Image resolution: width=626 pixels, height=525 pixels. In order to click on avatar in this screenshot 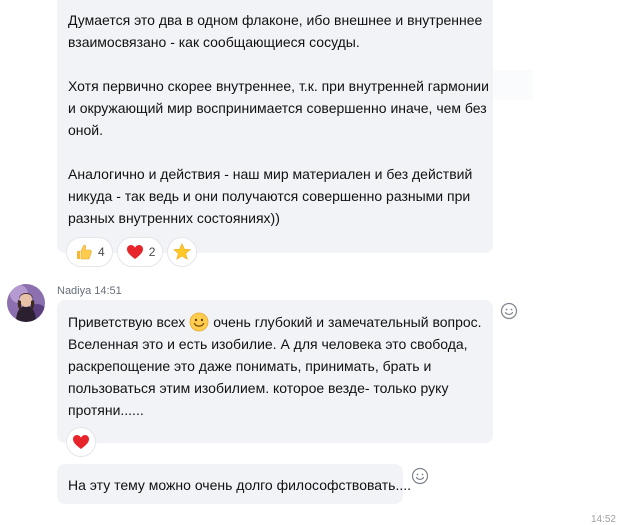, I will do `click(26, 303)`.